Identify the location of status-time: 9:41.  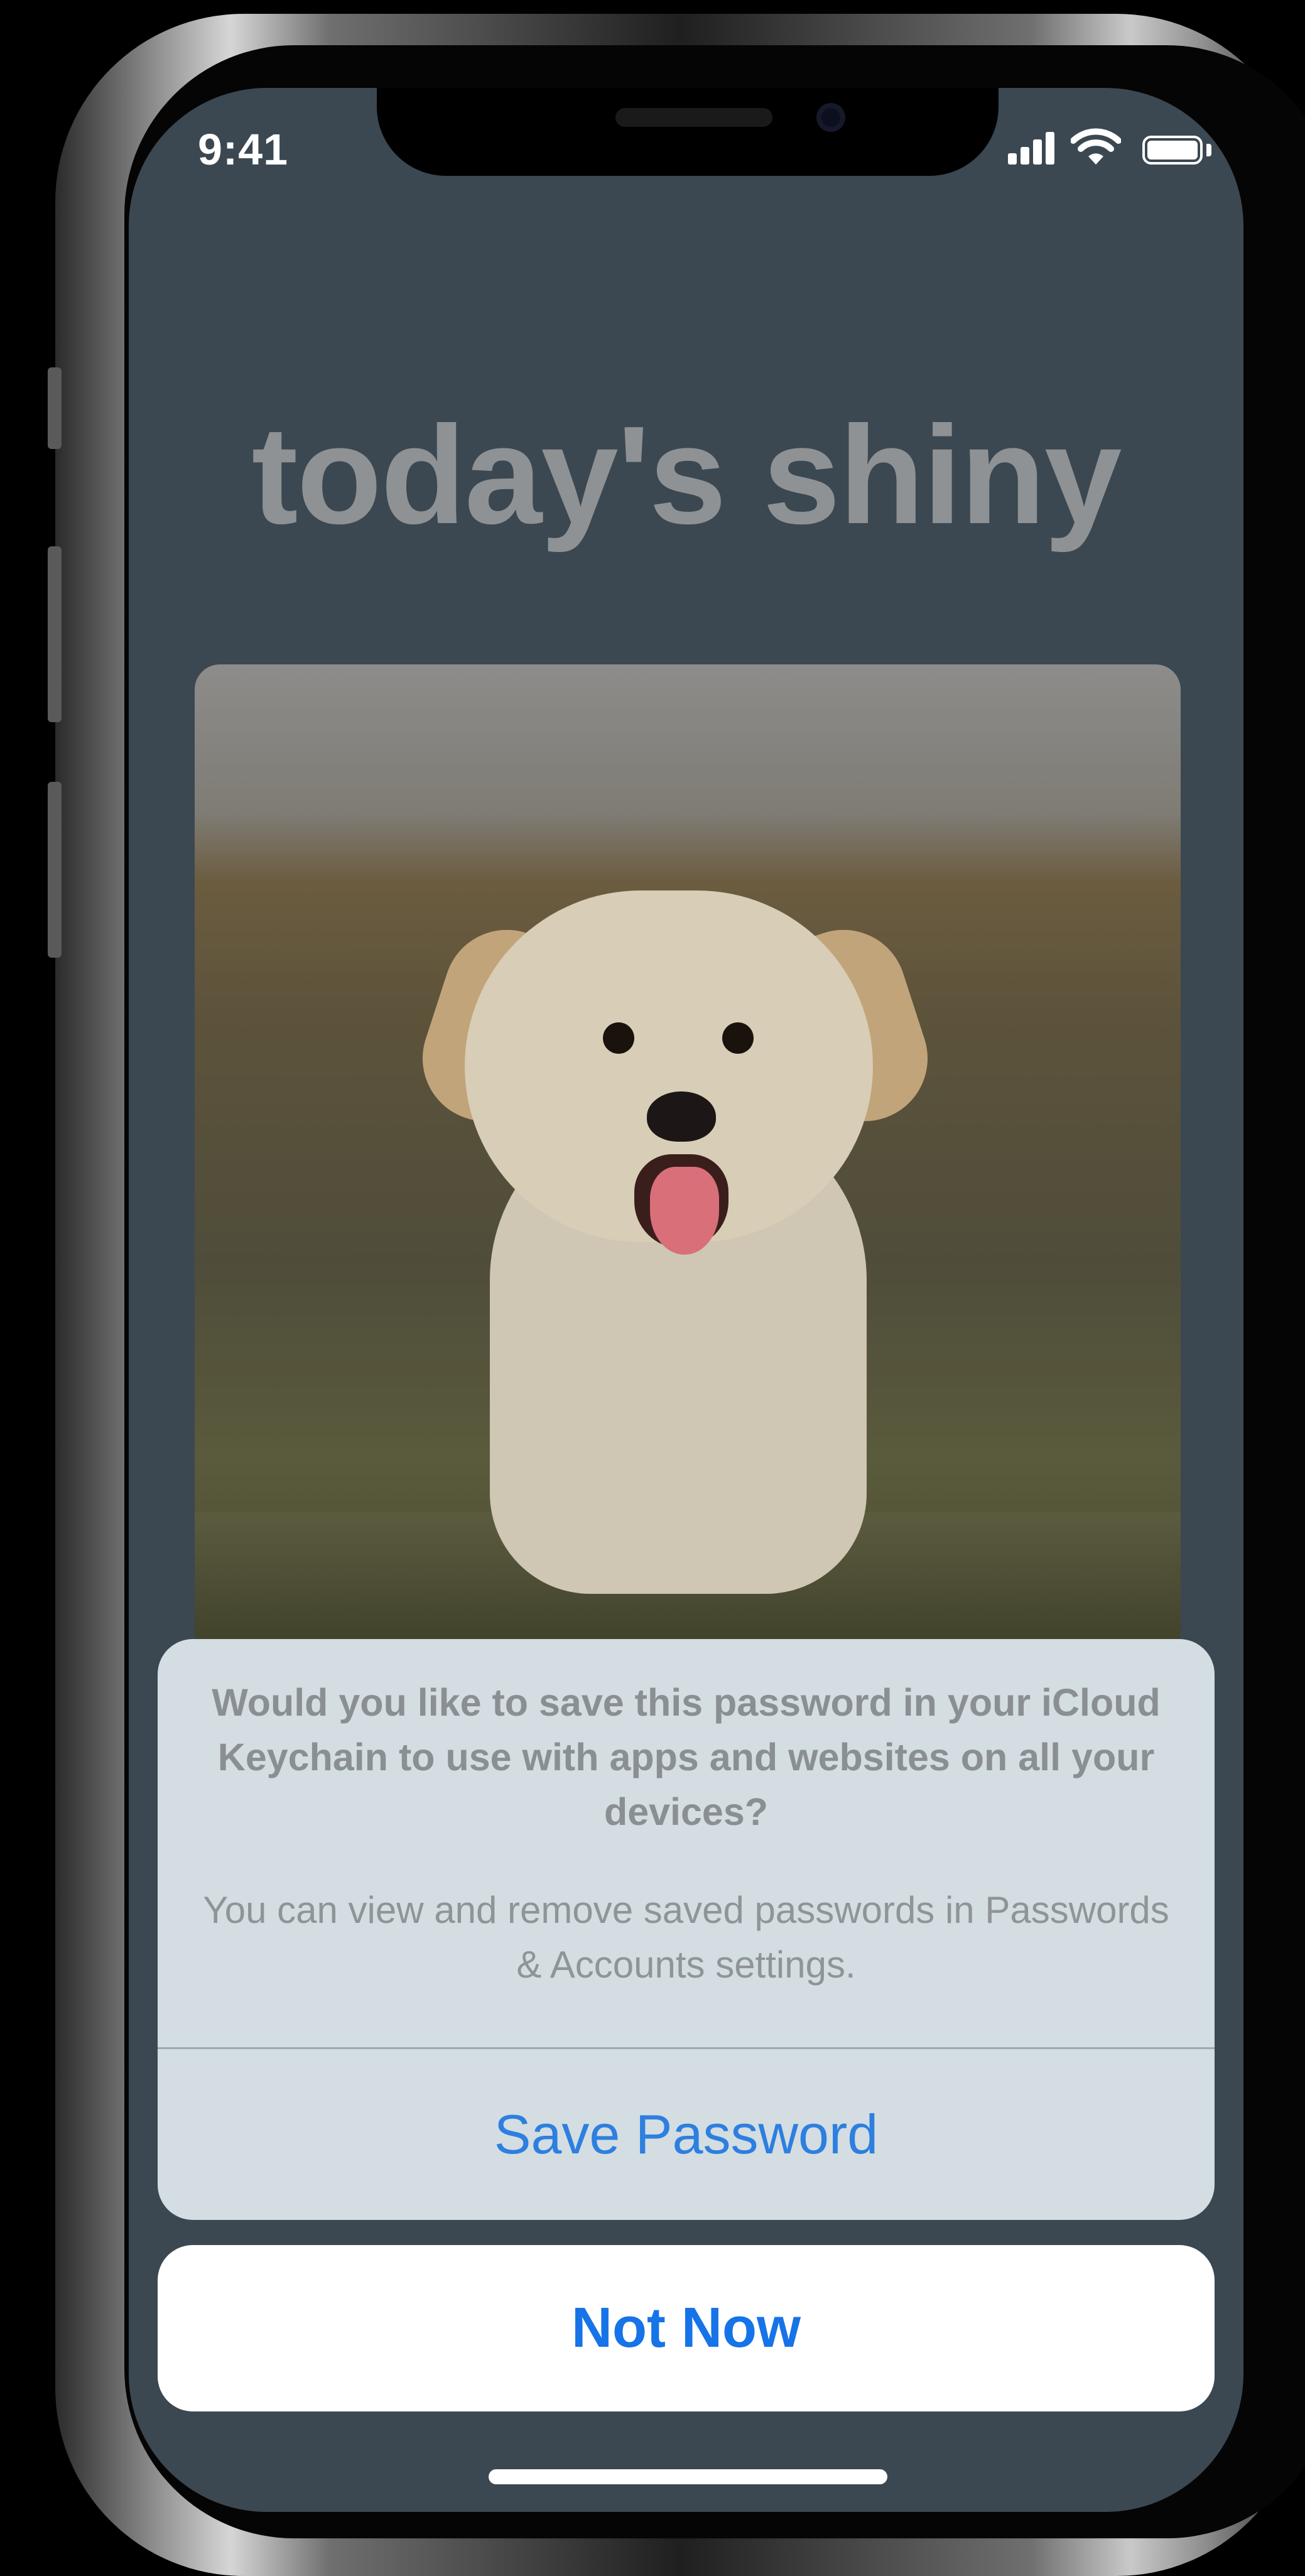
(243, 149).